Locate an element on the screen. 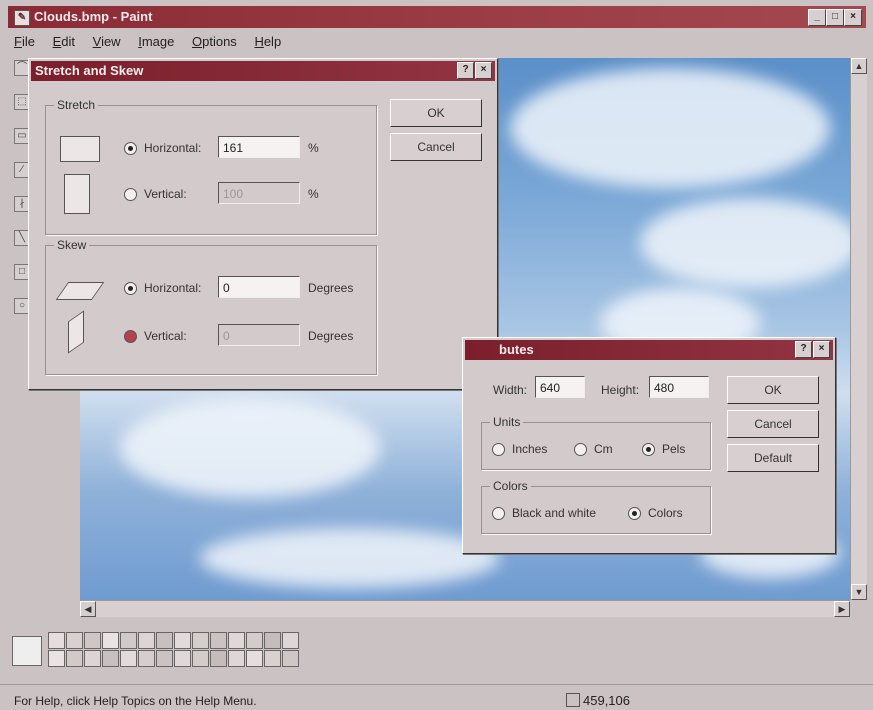 Image resolution: width=873 pixels, height=710 pixels. maximize-button: □ is located at coordinates (835, 17).